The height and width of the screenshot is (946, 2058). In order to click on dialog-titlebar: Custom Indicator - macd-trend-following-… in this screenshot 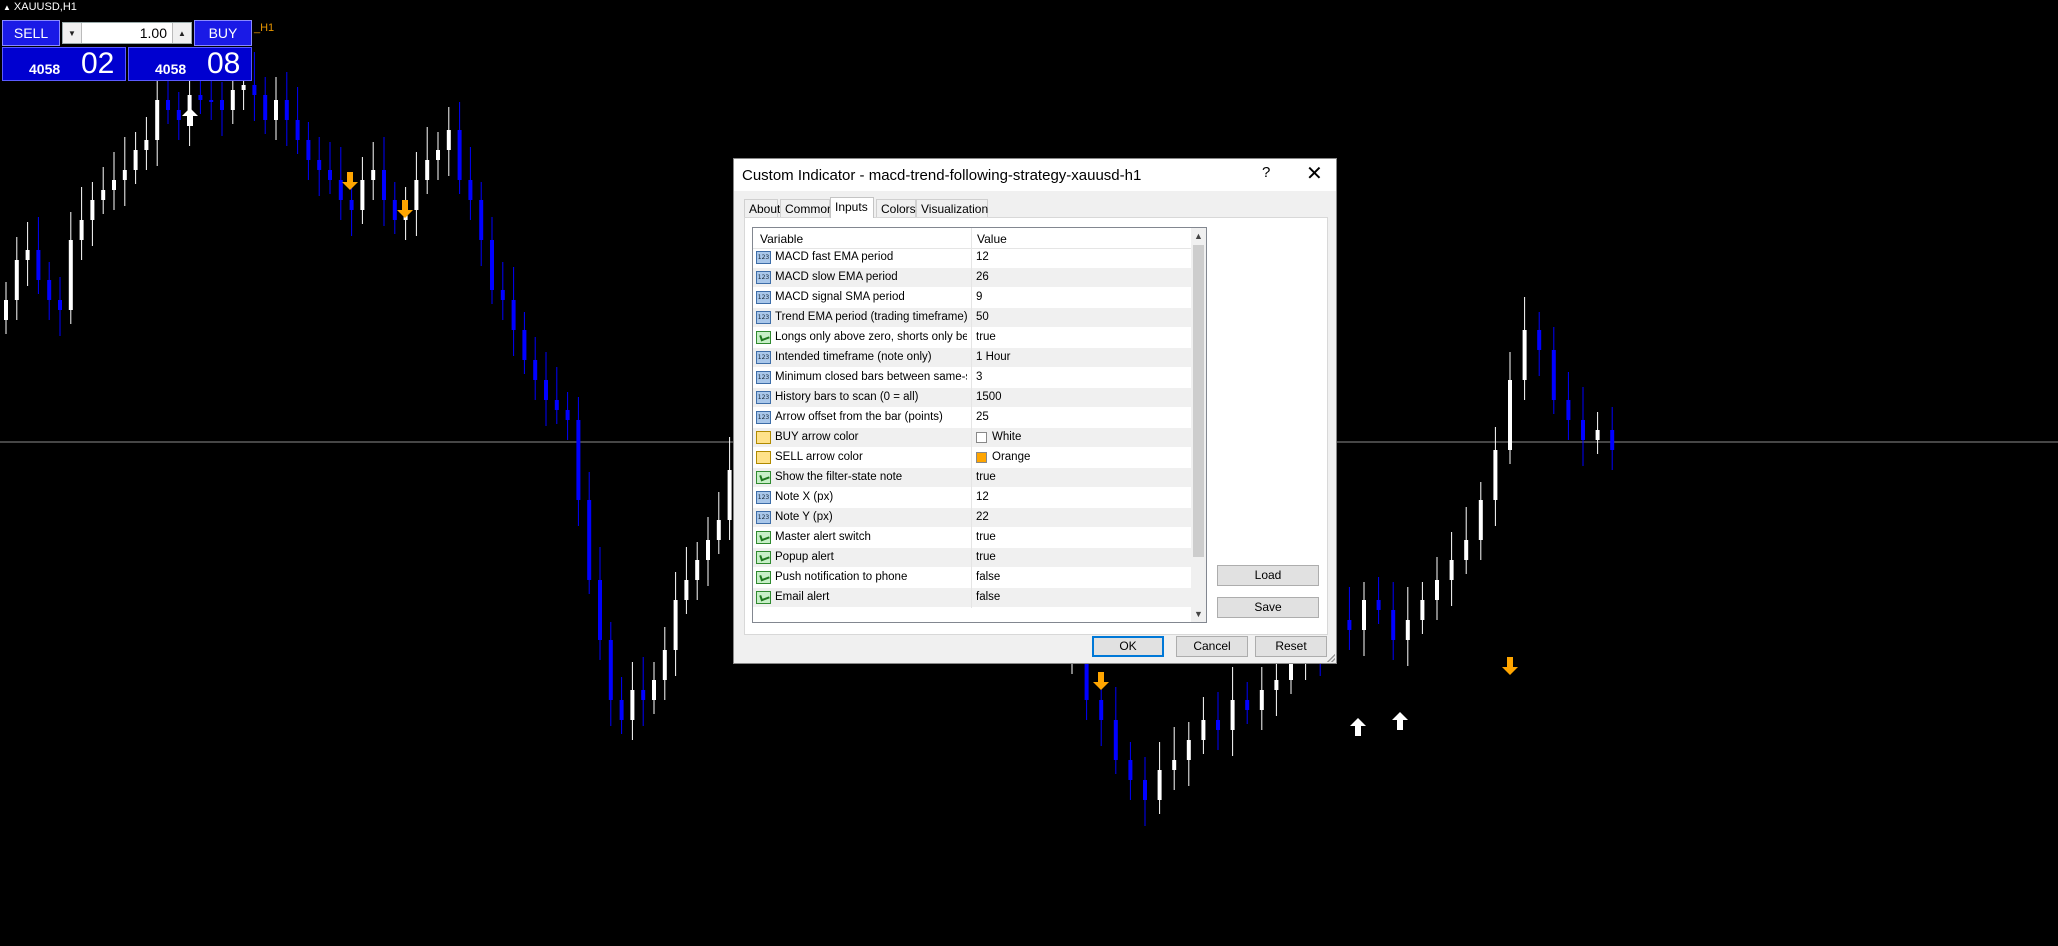, I will do `click(1035, 175)`.